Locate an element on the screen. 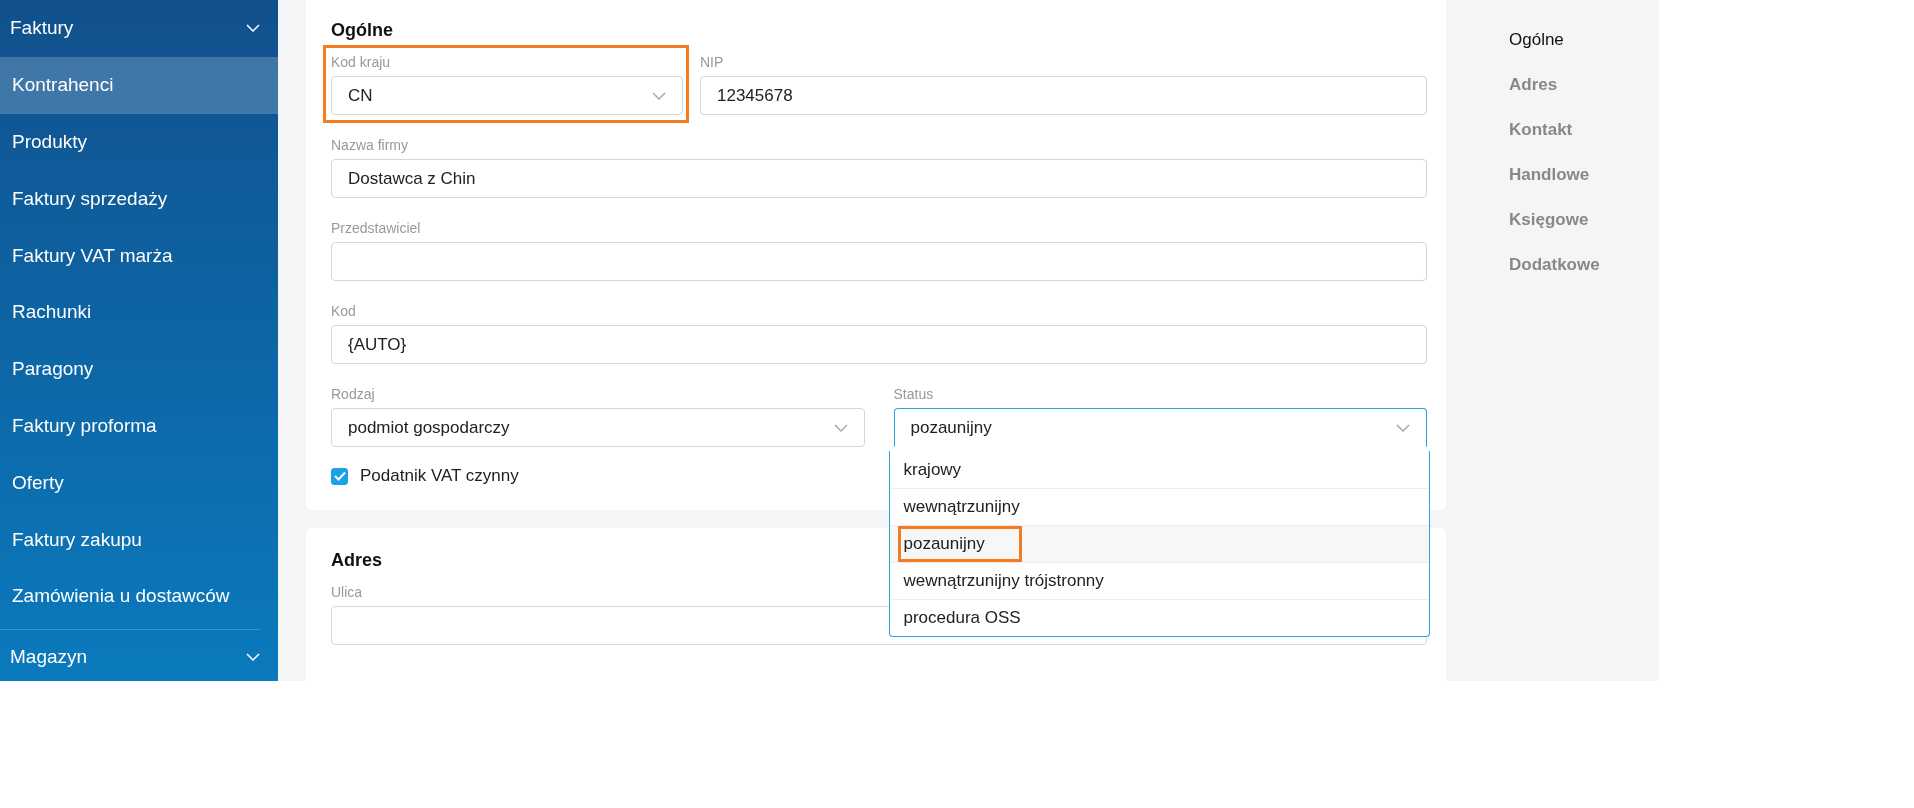 The width and height of the screenshot is (1914, 808). sidebar-item: Paragony is located at coordinates (139, 369).